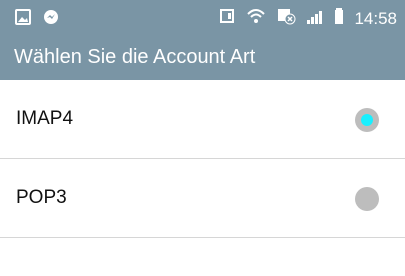  What do you see at coordinates (135, 57) in the screenshot?
I see `page-title: Wählen Sie die Account Art` at bounding box center [135, 57].